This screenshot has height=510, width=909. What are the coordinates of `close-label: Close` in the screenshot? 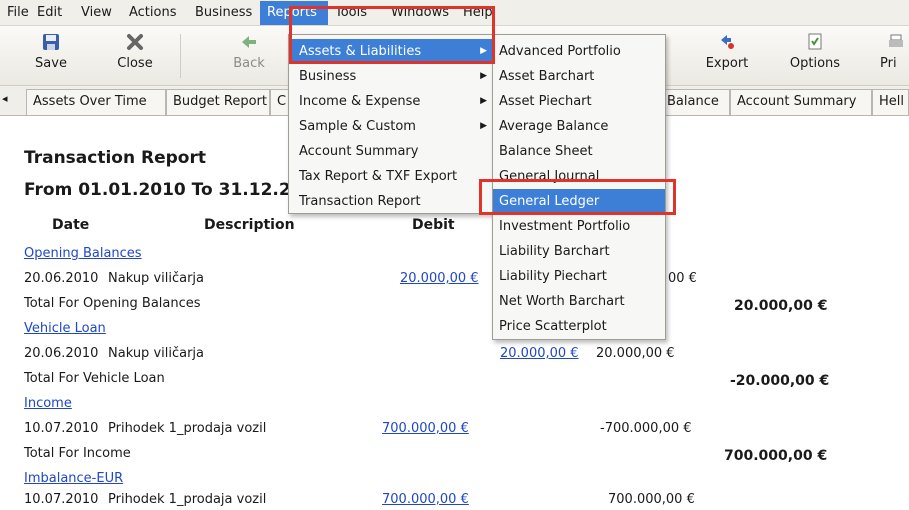 It's located at (135, 63).